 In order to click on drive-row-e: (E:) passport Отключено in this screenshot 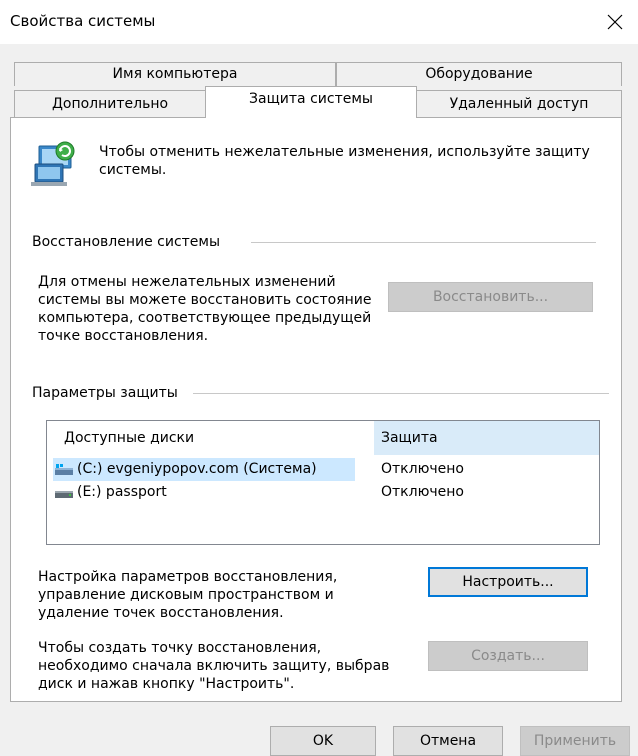, I will do `click(323, 492)`.